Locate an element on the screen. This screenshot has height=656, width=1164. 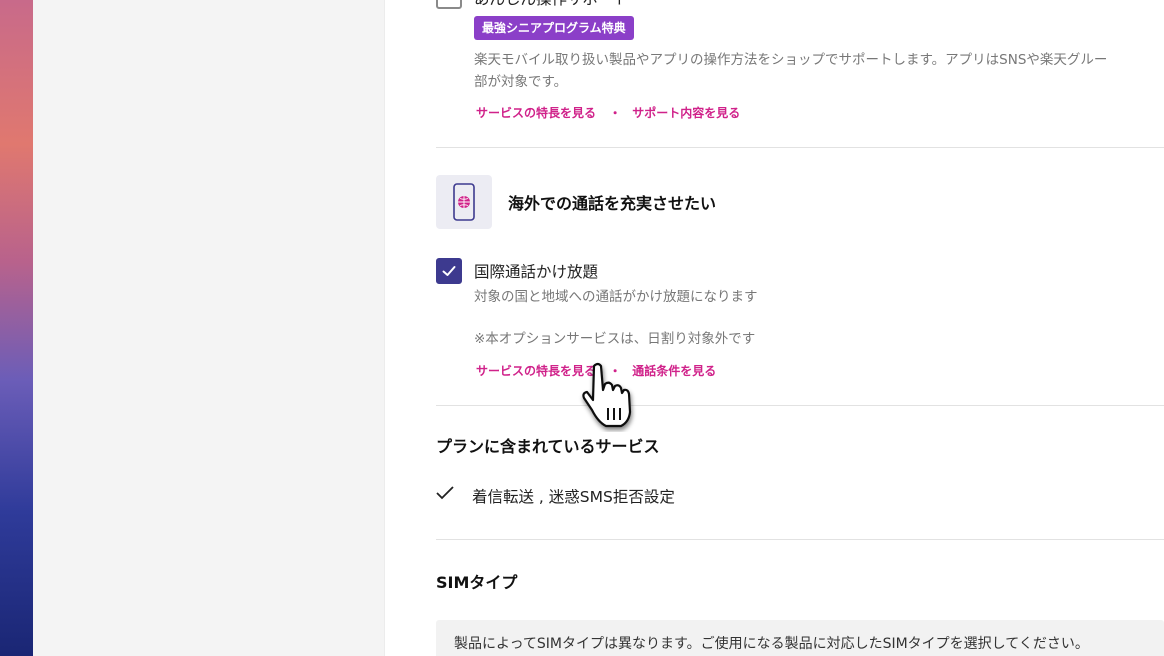
option-label-anshin-support: あんしん操作サポート is located at coordinates (551, 4).